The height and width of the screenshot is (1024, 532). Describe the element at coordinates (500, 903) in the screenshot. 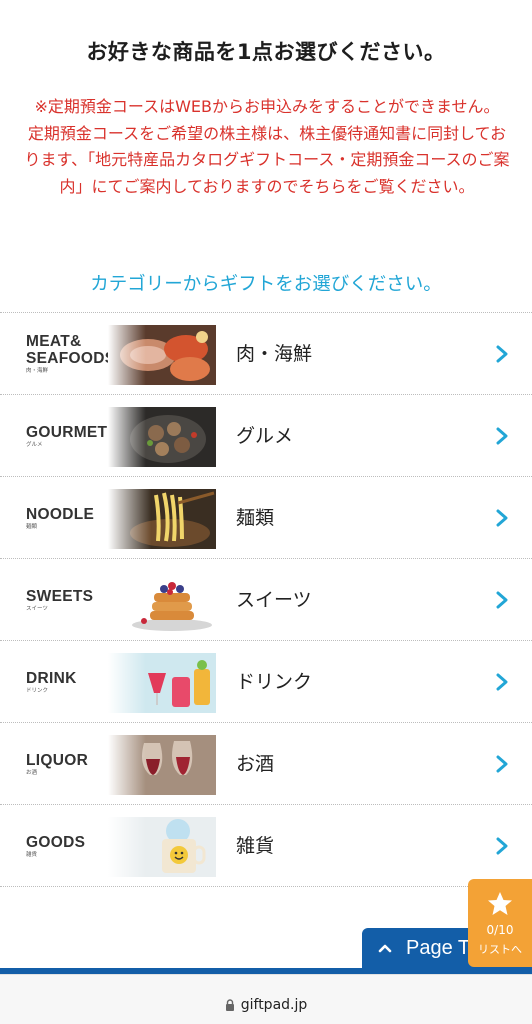

I see `star-icon` at that location.